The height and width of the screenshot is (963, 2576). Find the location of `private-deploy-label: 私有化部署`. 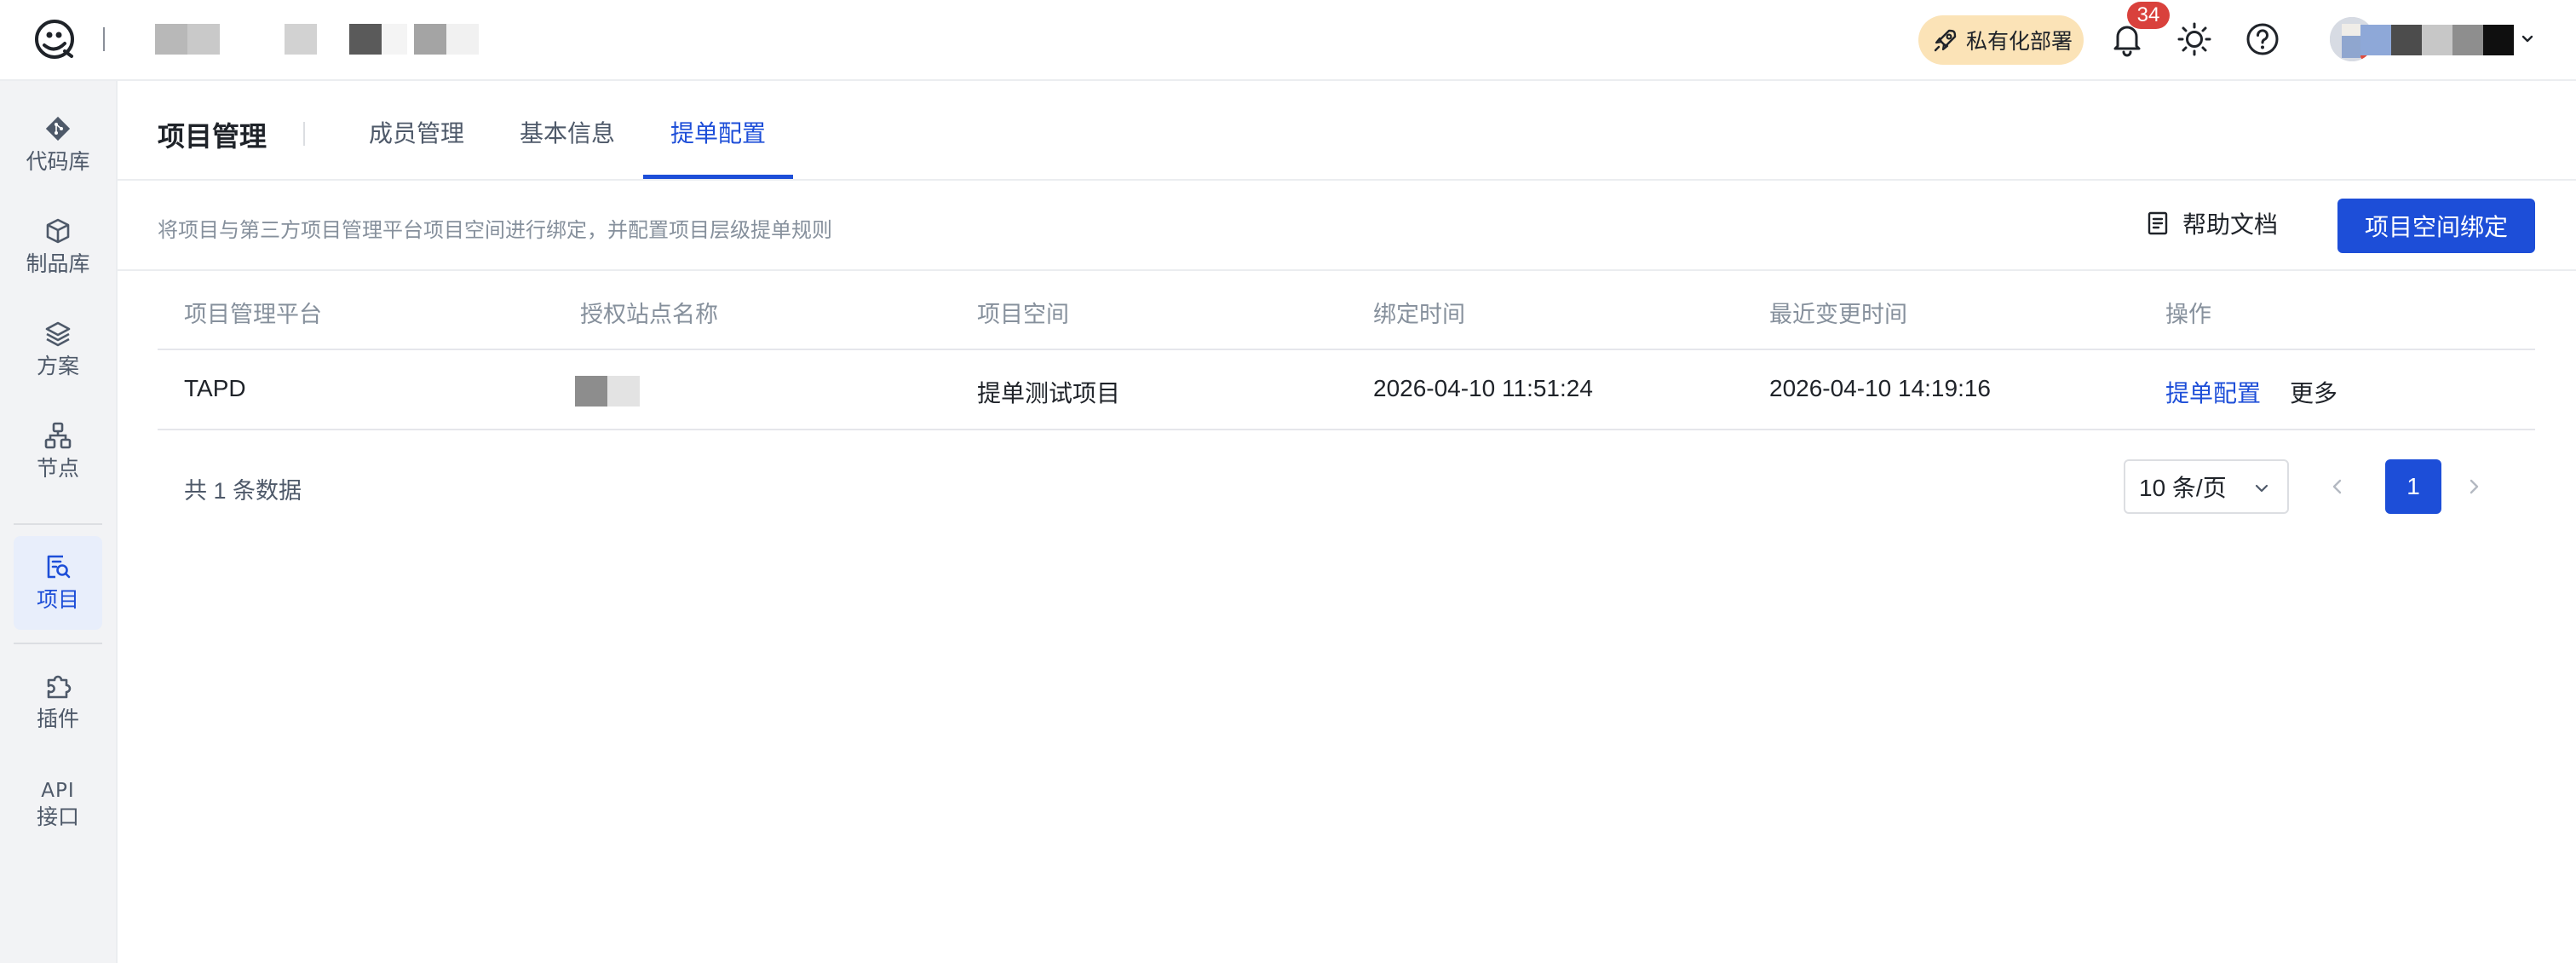

private-deploy-label: 私有化部署 is located at coordinates (2020, 42).